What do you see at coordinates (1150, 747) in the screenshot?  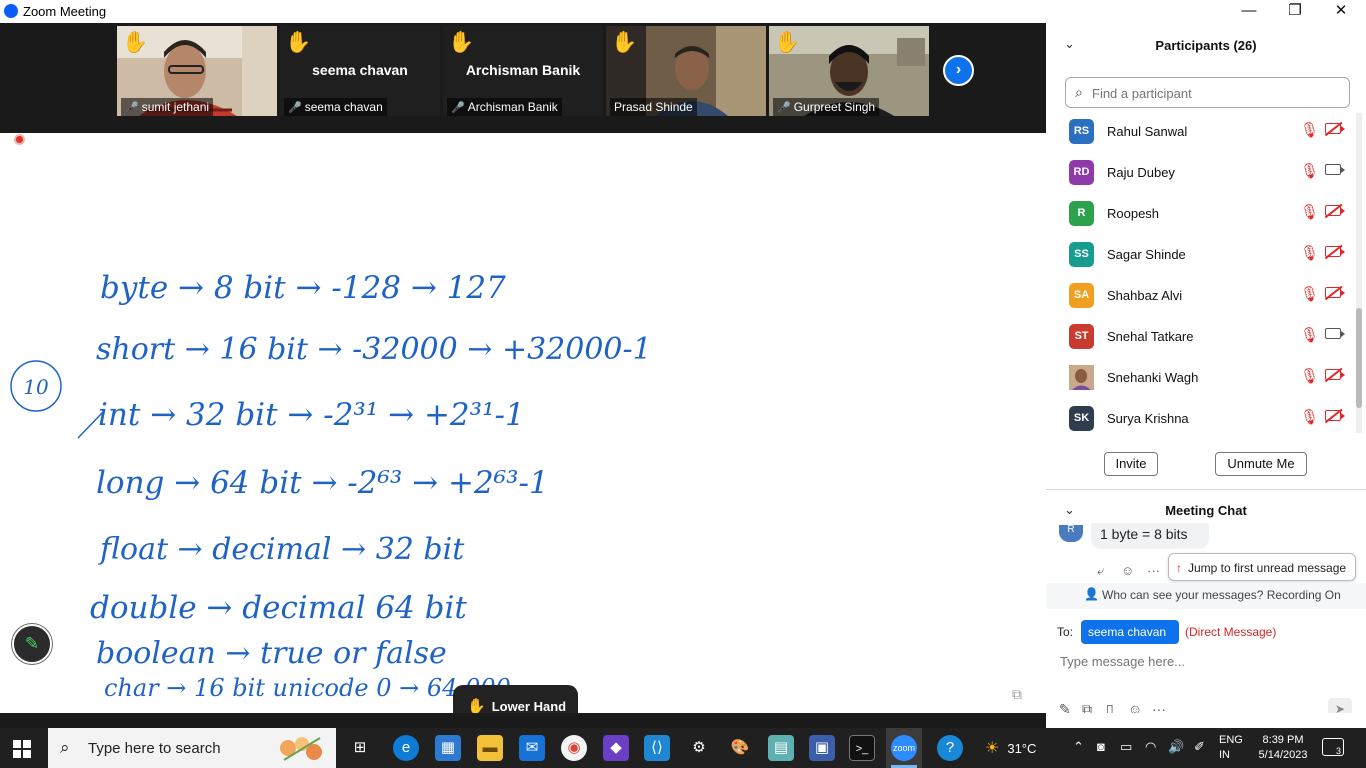 I see `wifi-icon: ◠` at bounding box center [1150, 747].